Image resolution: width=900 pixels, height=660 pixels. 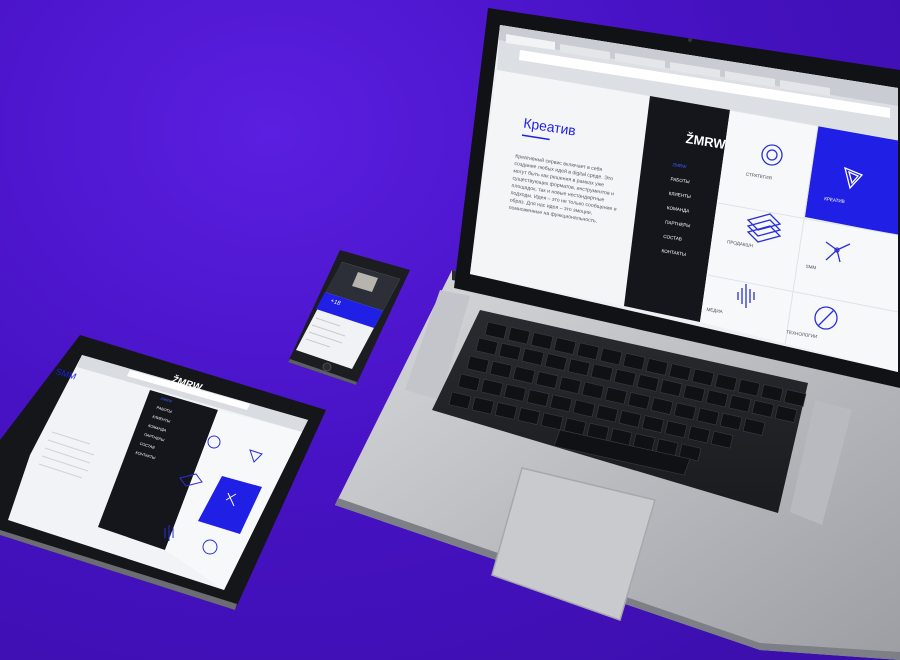 I want to click on phone: +18, so click(x=349, y=317).